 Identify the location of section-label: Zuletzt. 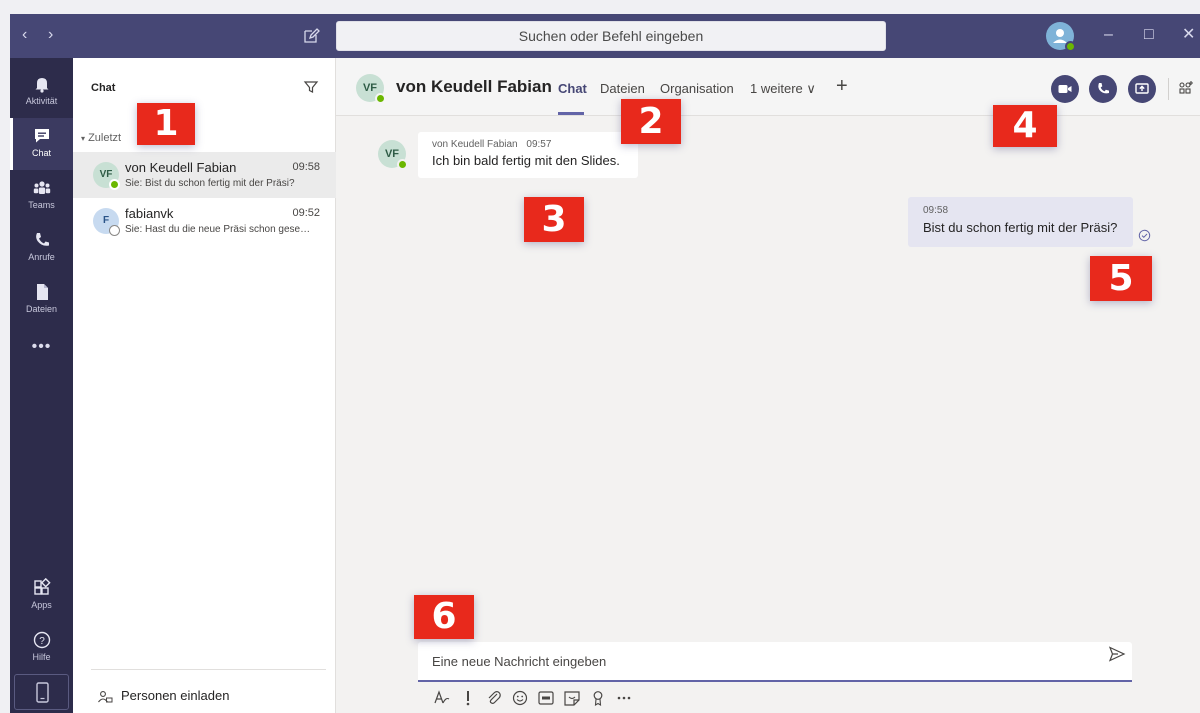
(105, 138).